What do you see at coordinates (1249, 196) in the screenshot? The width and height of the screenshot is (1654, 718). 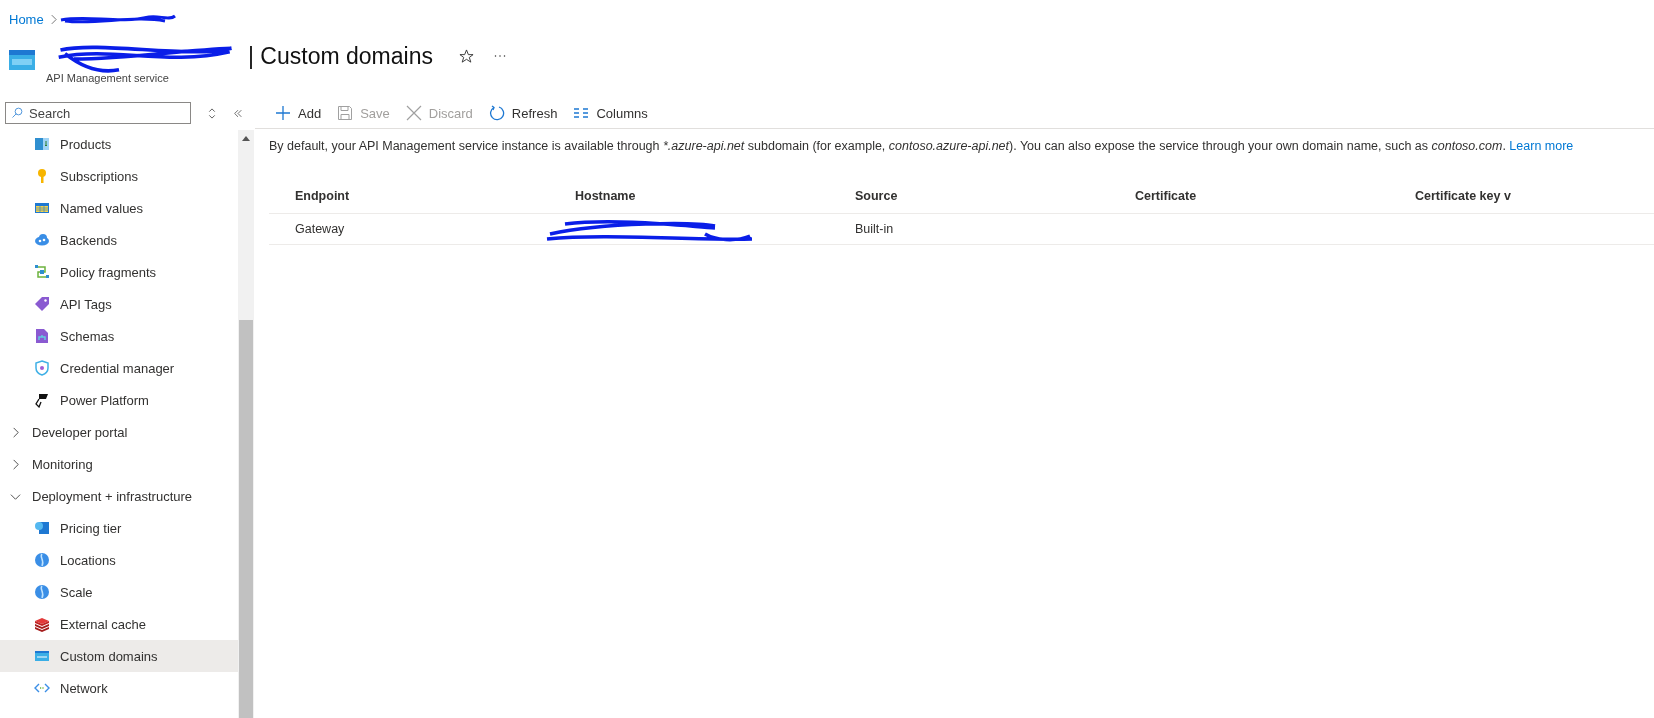 I see `column-header: Certificate` at bounding box center [1249, 196].